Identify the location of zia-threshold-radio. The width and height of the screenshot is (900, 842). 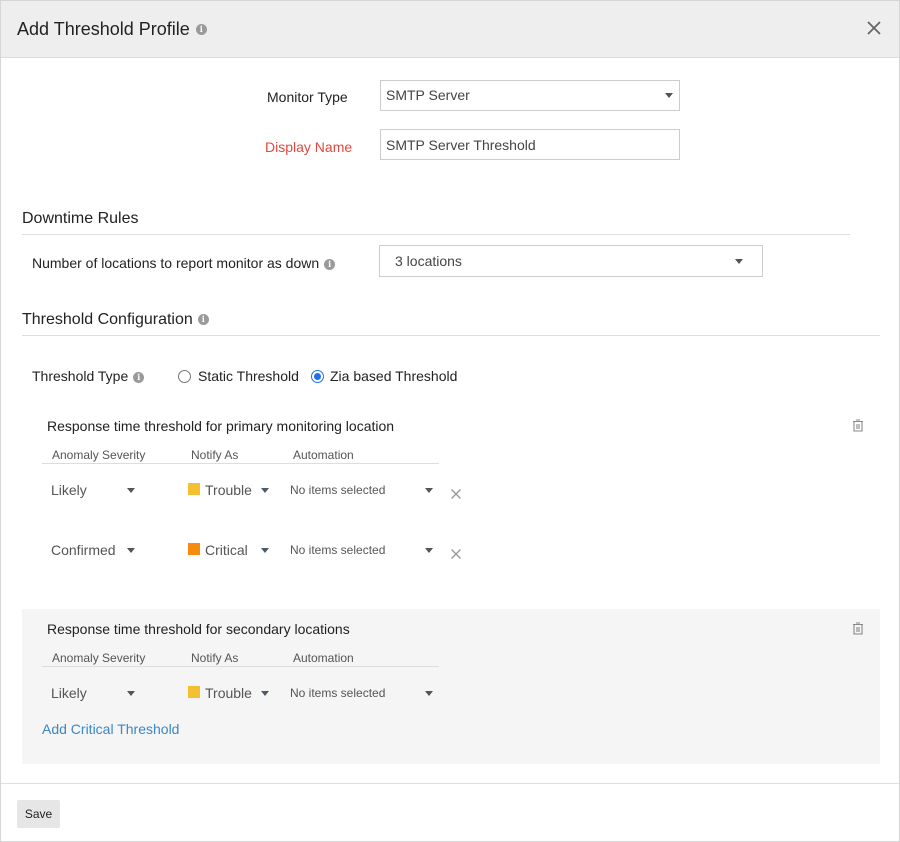
(317, 376).